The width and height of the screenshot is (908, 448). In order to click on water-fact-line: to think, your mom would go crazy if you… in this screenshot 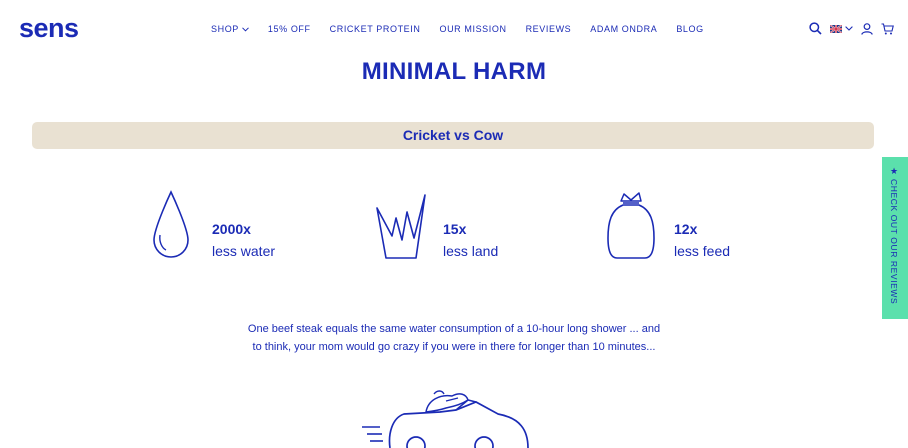, I will do `click(454, 347)`.